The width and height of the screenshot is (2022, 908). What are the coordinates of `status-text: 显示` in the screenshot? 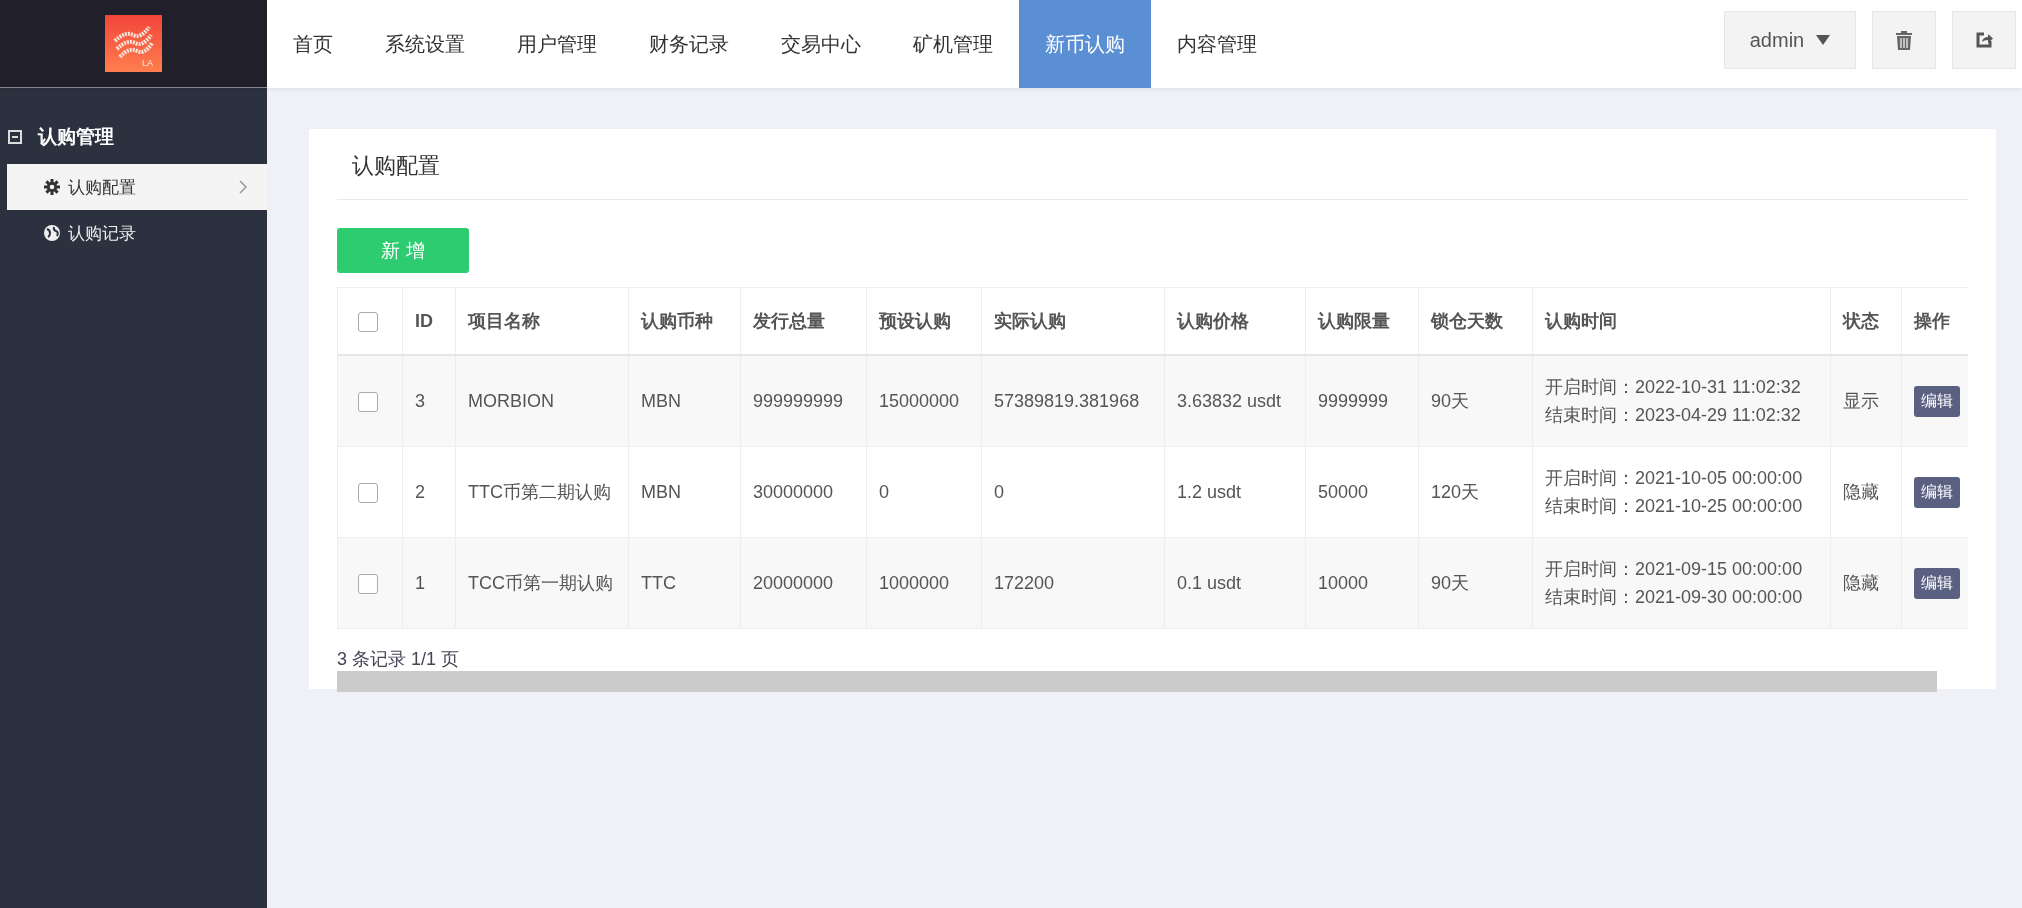 It's located at (1861, 401).